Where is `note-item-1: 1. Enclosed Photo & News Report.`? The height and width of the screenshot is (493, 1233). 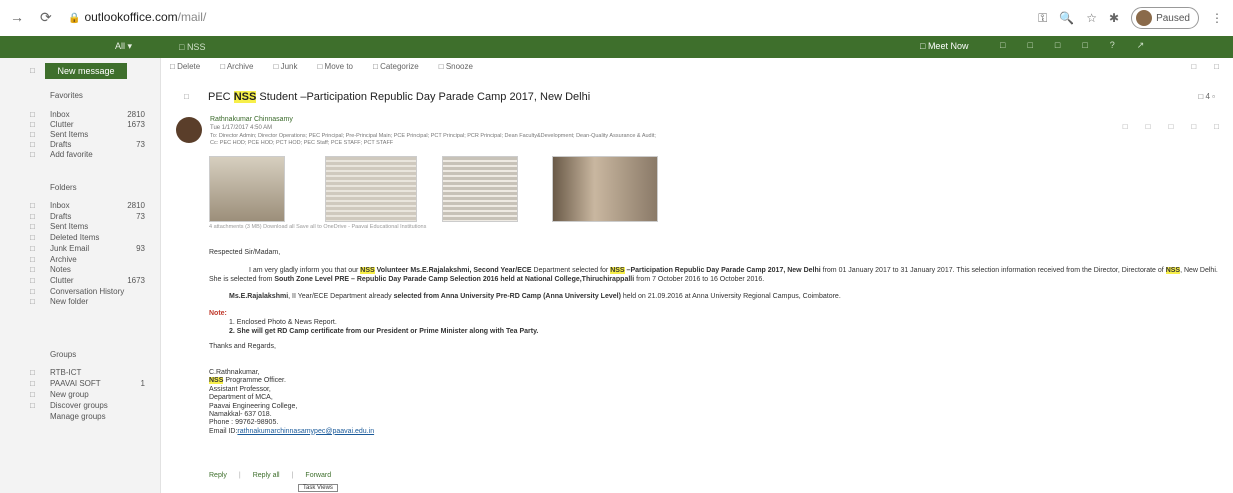 note-item-1: 1. Enclosed Photo & News Report. is located at coordinates (283, 322).